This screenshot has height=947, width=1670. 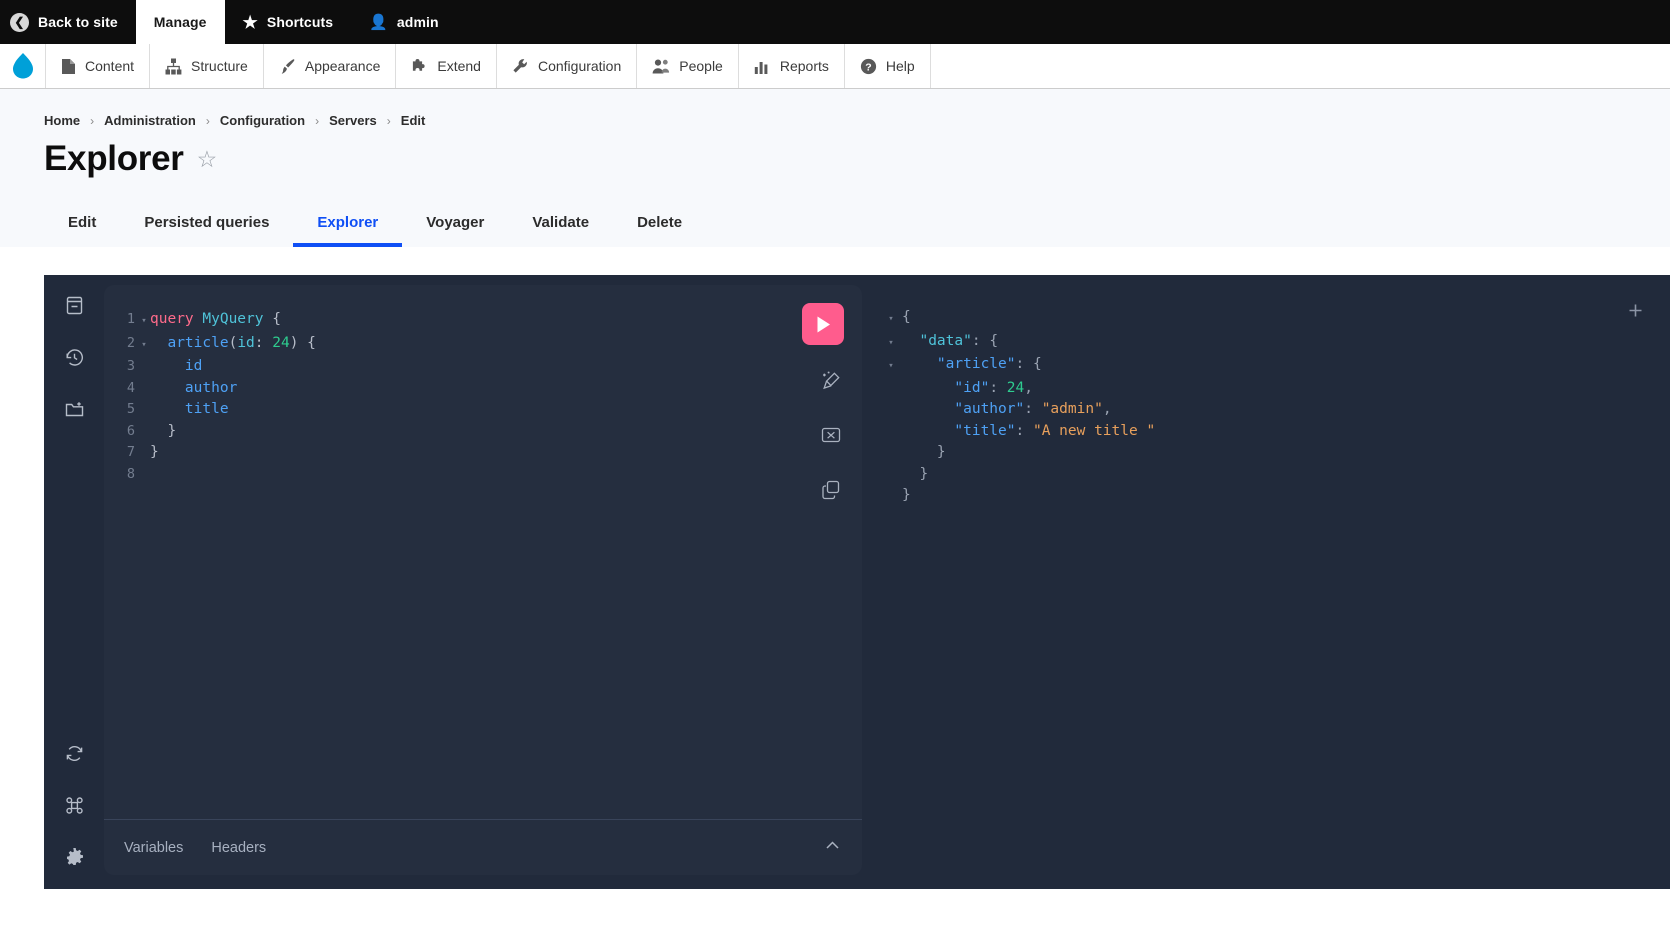 I want to click on prettify-icon, so click(x=831, y=381).